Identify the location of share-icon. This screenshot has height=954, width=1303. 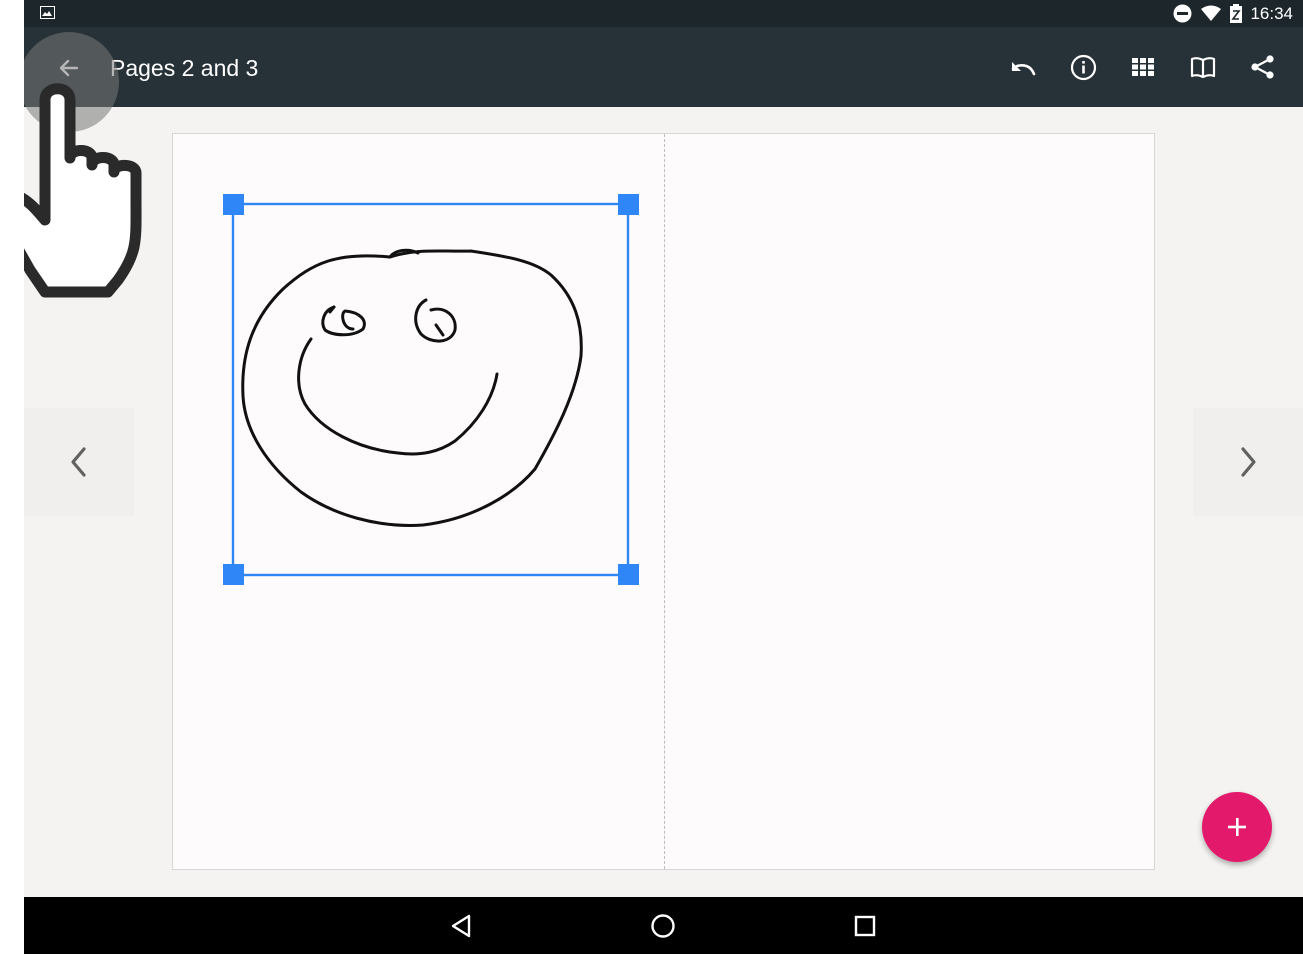
(1262, 67).